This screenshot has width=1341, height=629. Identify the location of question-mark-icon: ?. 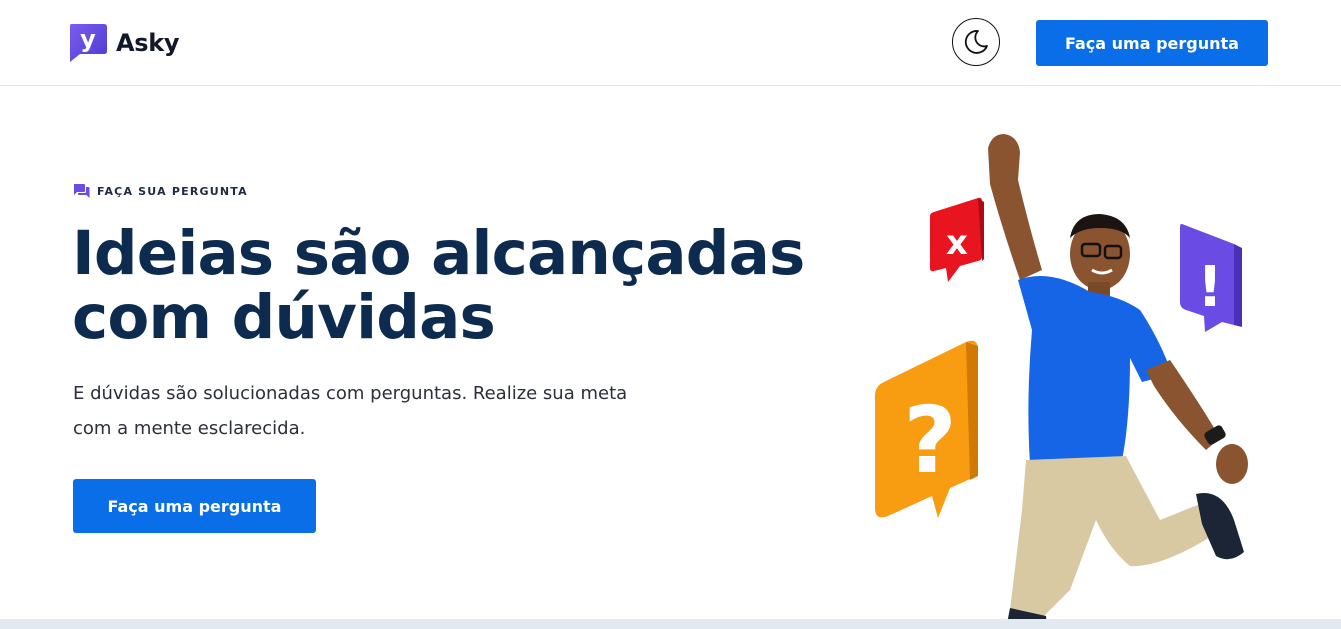
(926, 429).